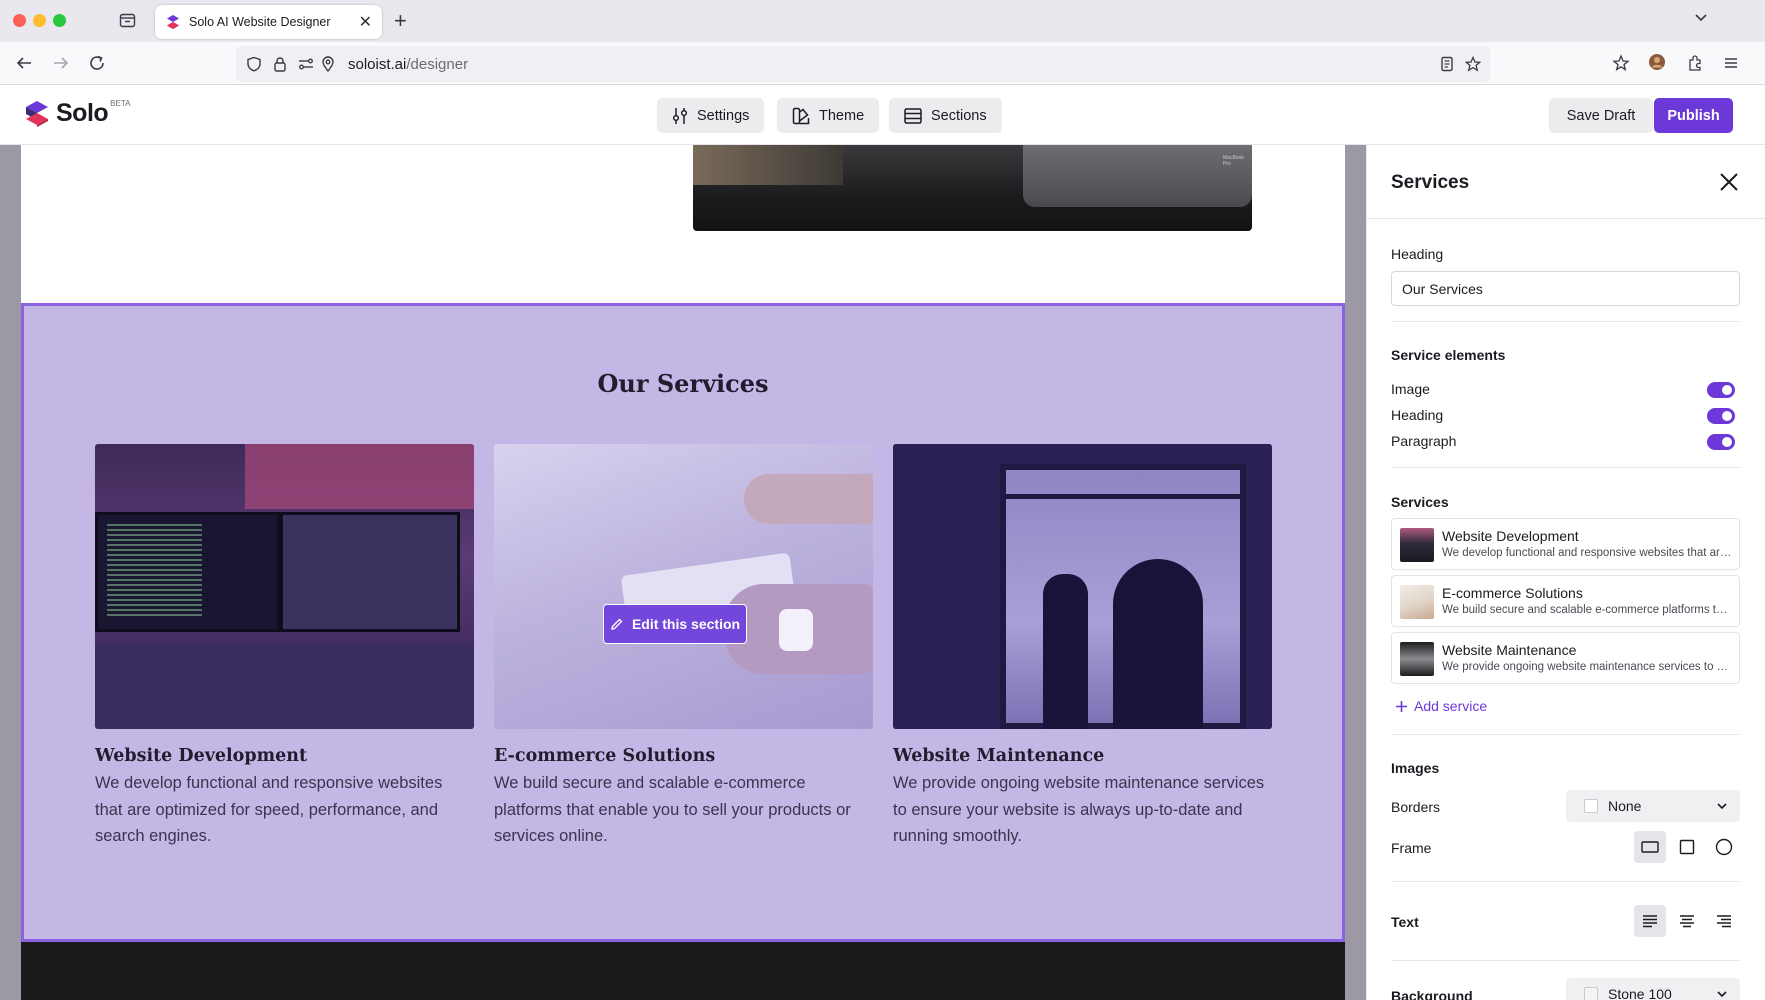 Image resolution: width=1765 pixels, height=1000 pixels. What do you see at coordinates (945, 115) in the screenshot?
I see `sections-button: Sections` at bounding box center [945, 115].